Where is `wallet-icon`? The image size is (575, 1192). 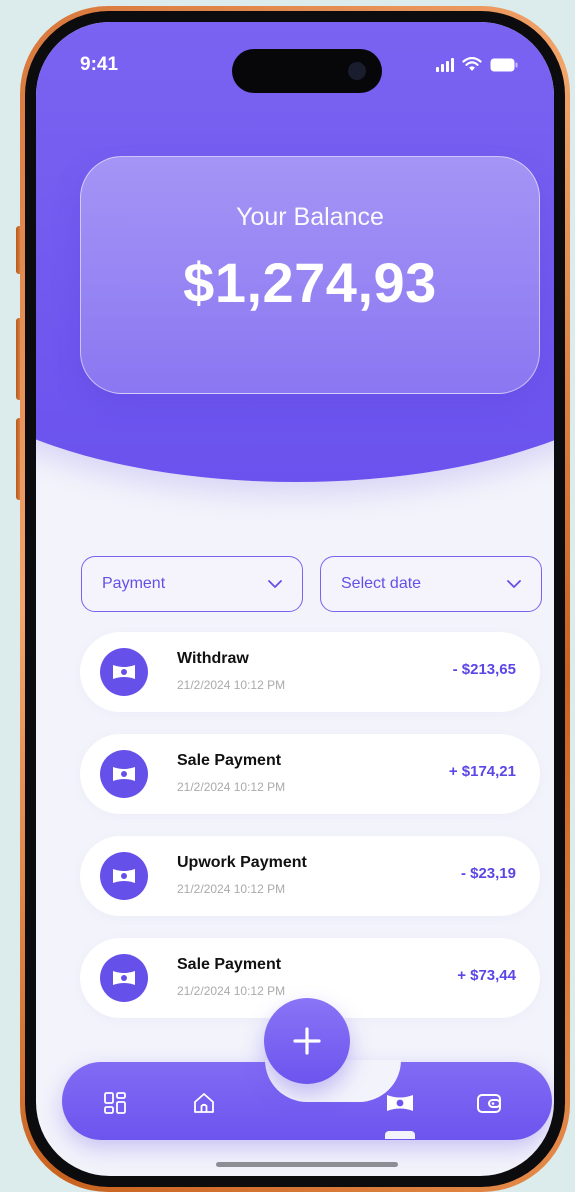
wallet-icon is located at coordinates (489, 1103).